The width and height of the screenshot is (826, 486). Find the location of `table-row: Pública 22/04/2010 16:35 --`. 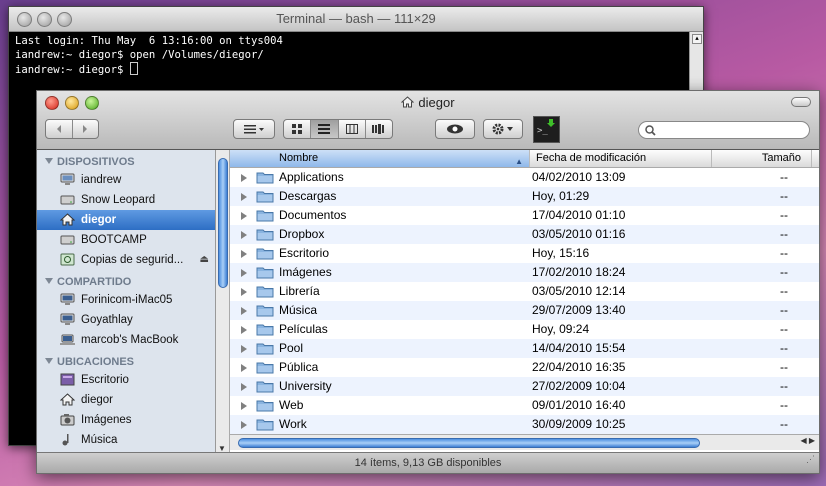

table-row: Pública 22/04/2010 16:35 -- is located at coordinates (524, 367).